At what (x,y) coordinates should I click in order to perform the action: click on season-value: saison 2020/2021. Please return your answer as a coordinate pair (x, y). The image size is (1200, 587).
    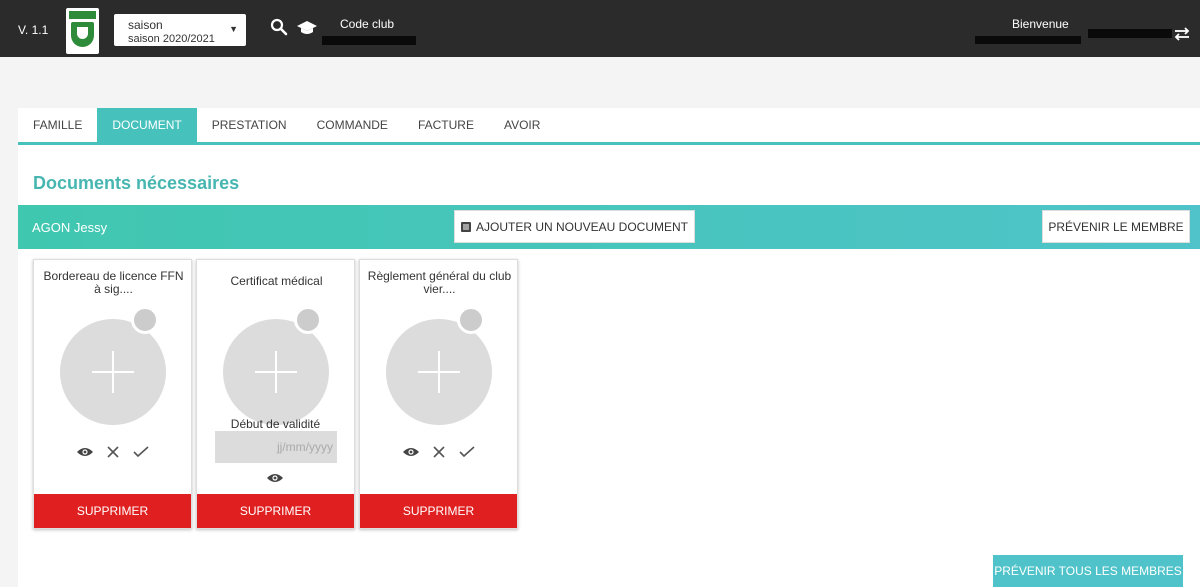
    Looking at the image, I should click on (171, 39).